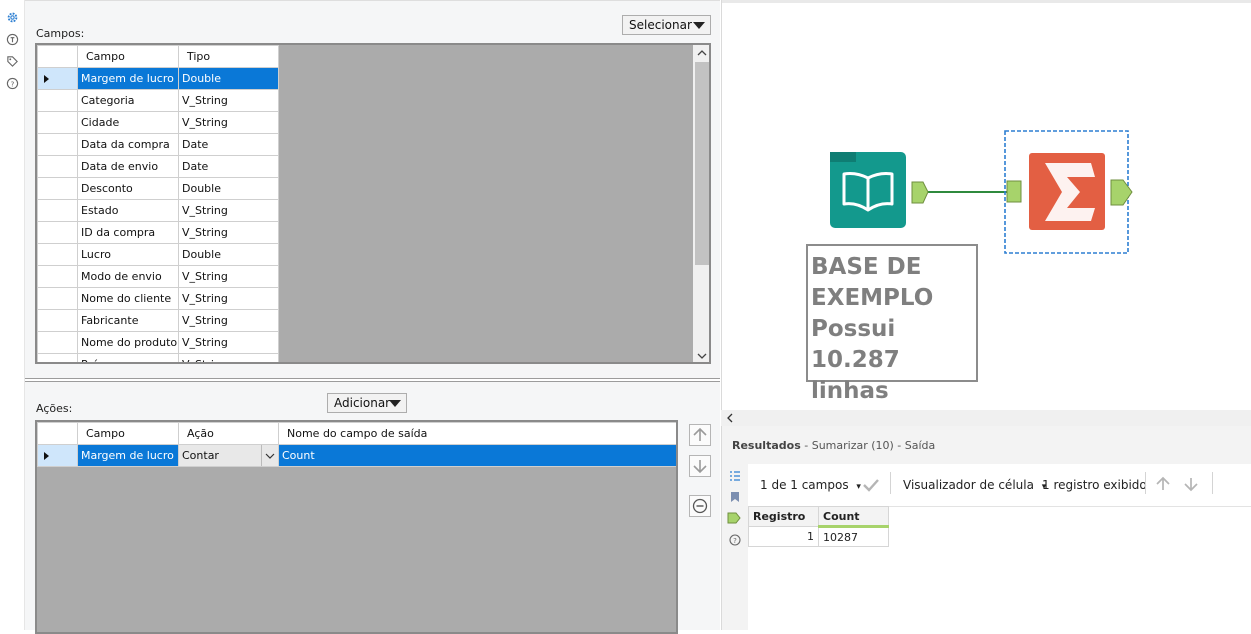  What do you see at coordinates (1163, 484) in the screenshot?
I see `arrow-up-icon` at bounding box center [1163, 484].